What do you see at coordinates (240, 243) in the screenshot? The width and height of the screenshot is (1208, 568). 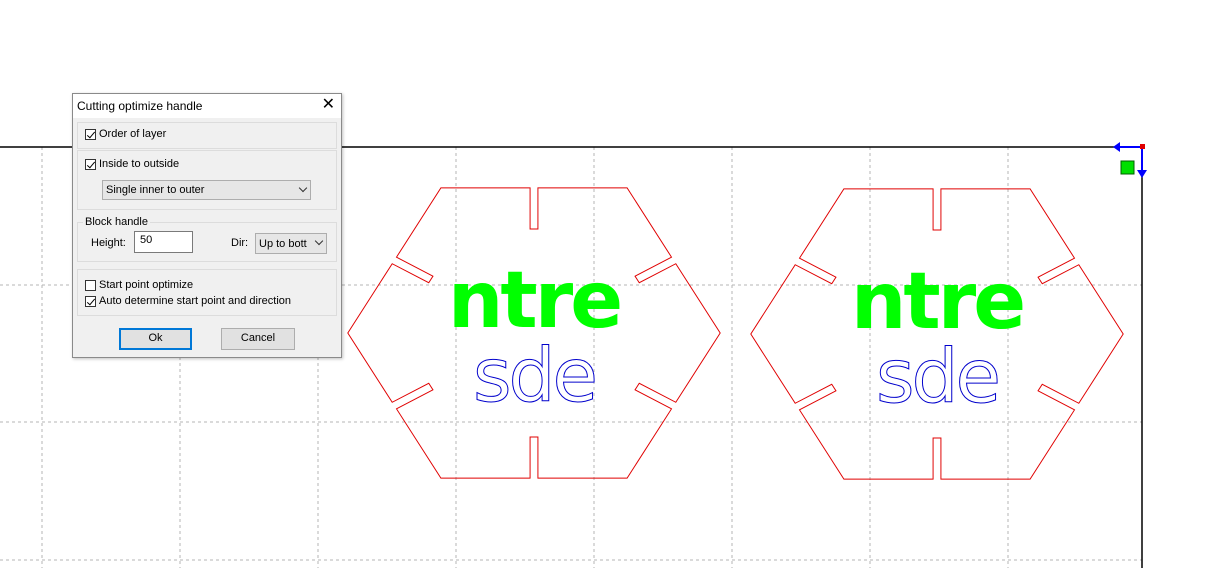 I see `dir-label: Dir:` at bounding box center [240, 243].